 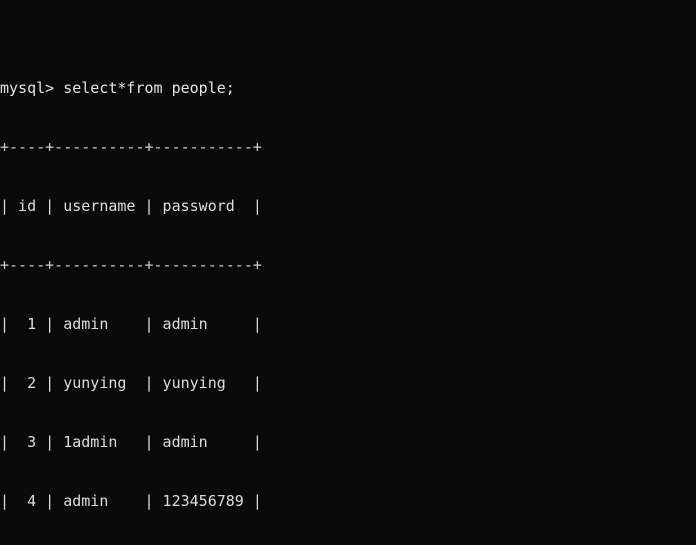 What do you see at coordinates (131, 206) in the screenshot?
I see `table-header-row: | id | username | password |` at bounding box center [131, 206].